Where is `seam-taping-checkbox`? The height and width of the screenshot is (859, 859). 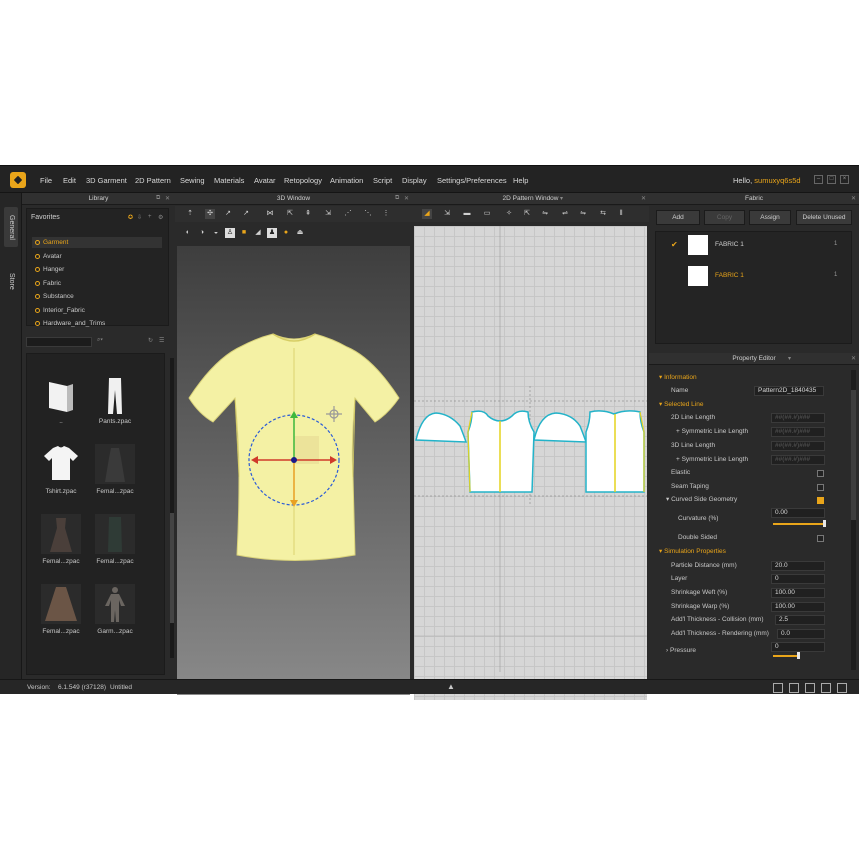
seam-taping-checkbox is located at coordinates (820, 487).